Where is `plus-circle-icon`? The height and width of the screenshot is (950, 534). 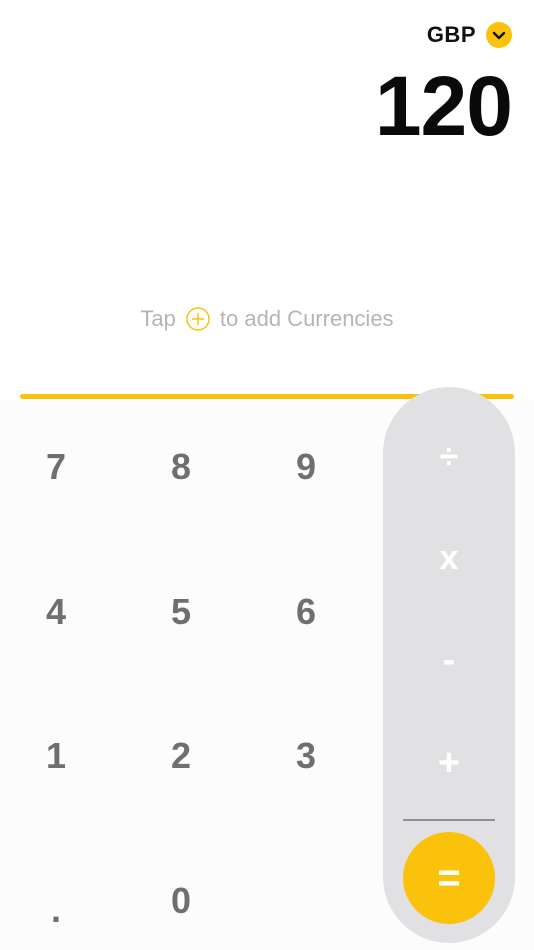 plus-circle-icon is located at coordinates (198, 319).